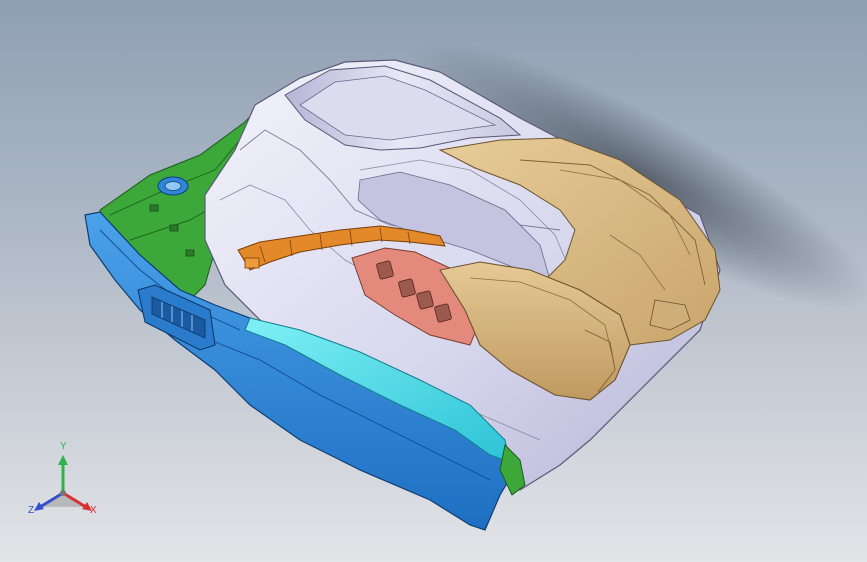  What do you see at coordinates (31, 510) in the screenshot?
I see `z-axis-label: Z` at bounding box center [31, 510].